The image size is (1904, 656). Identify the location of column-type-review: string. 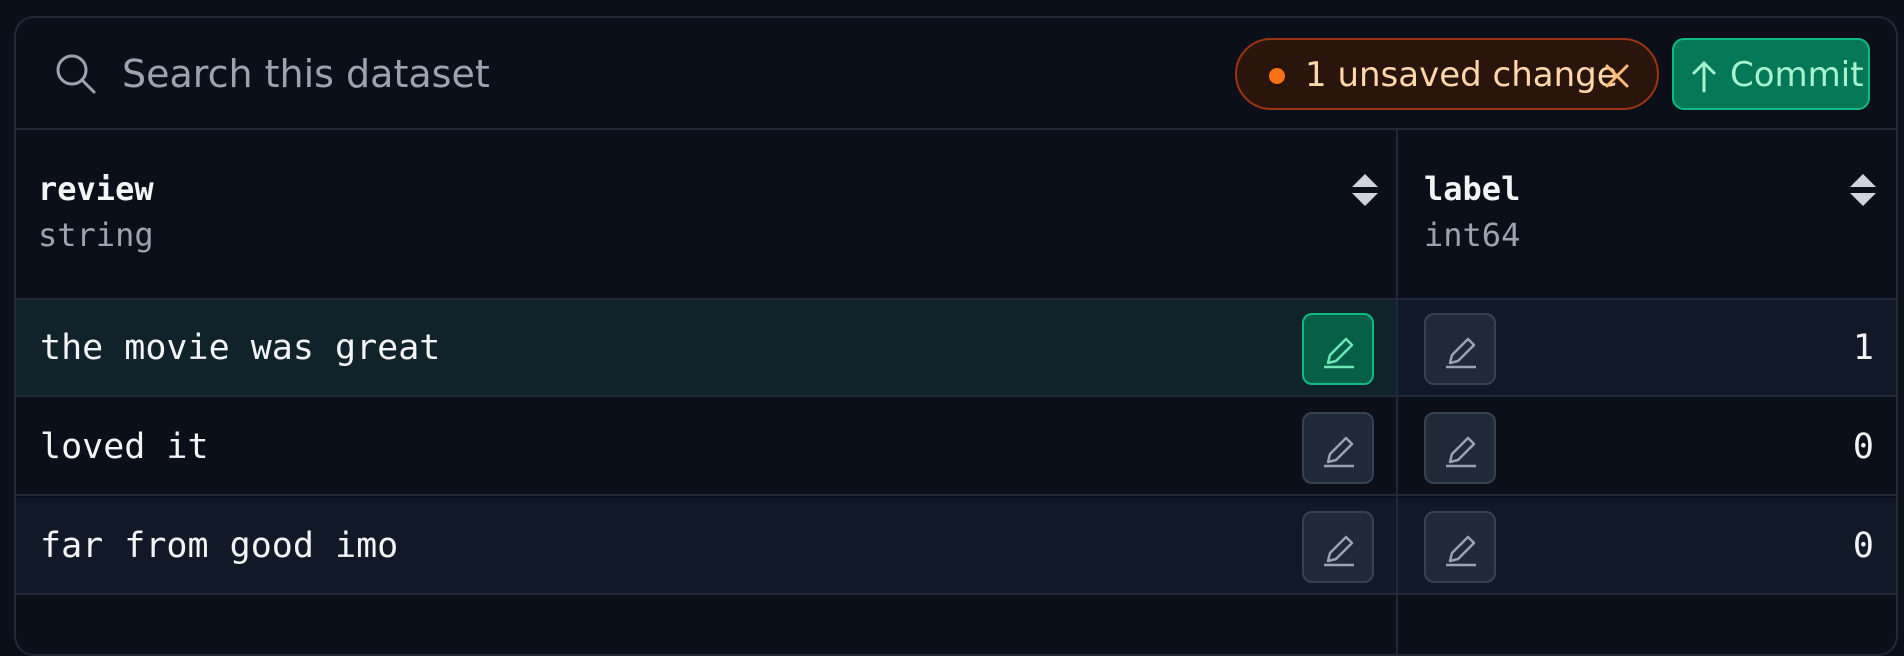
(96, 235).